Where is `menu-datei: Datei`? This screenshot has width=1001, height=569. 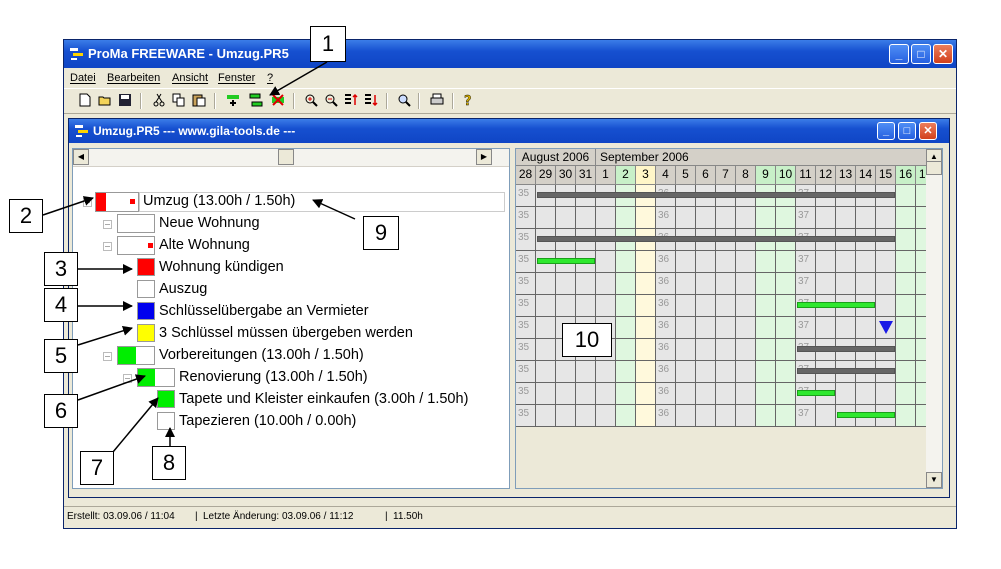
menu-datei: Datei is located at coordinates (83, 78).